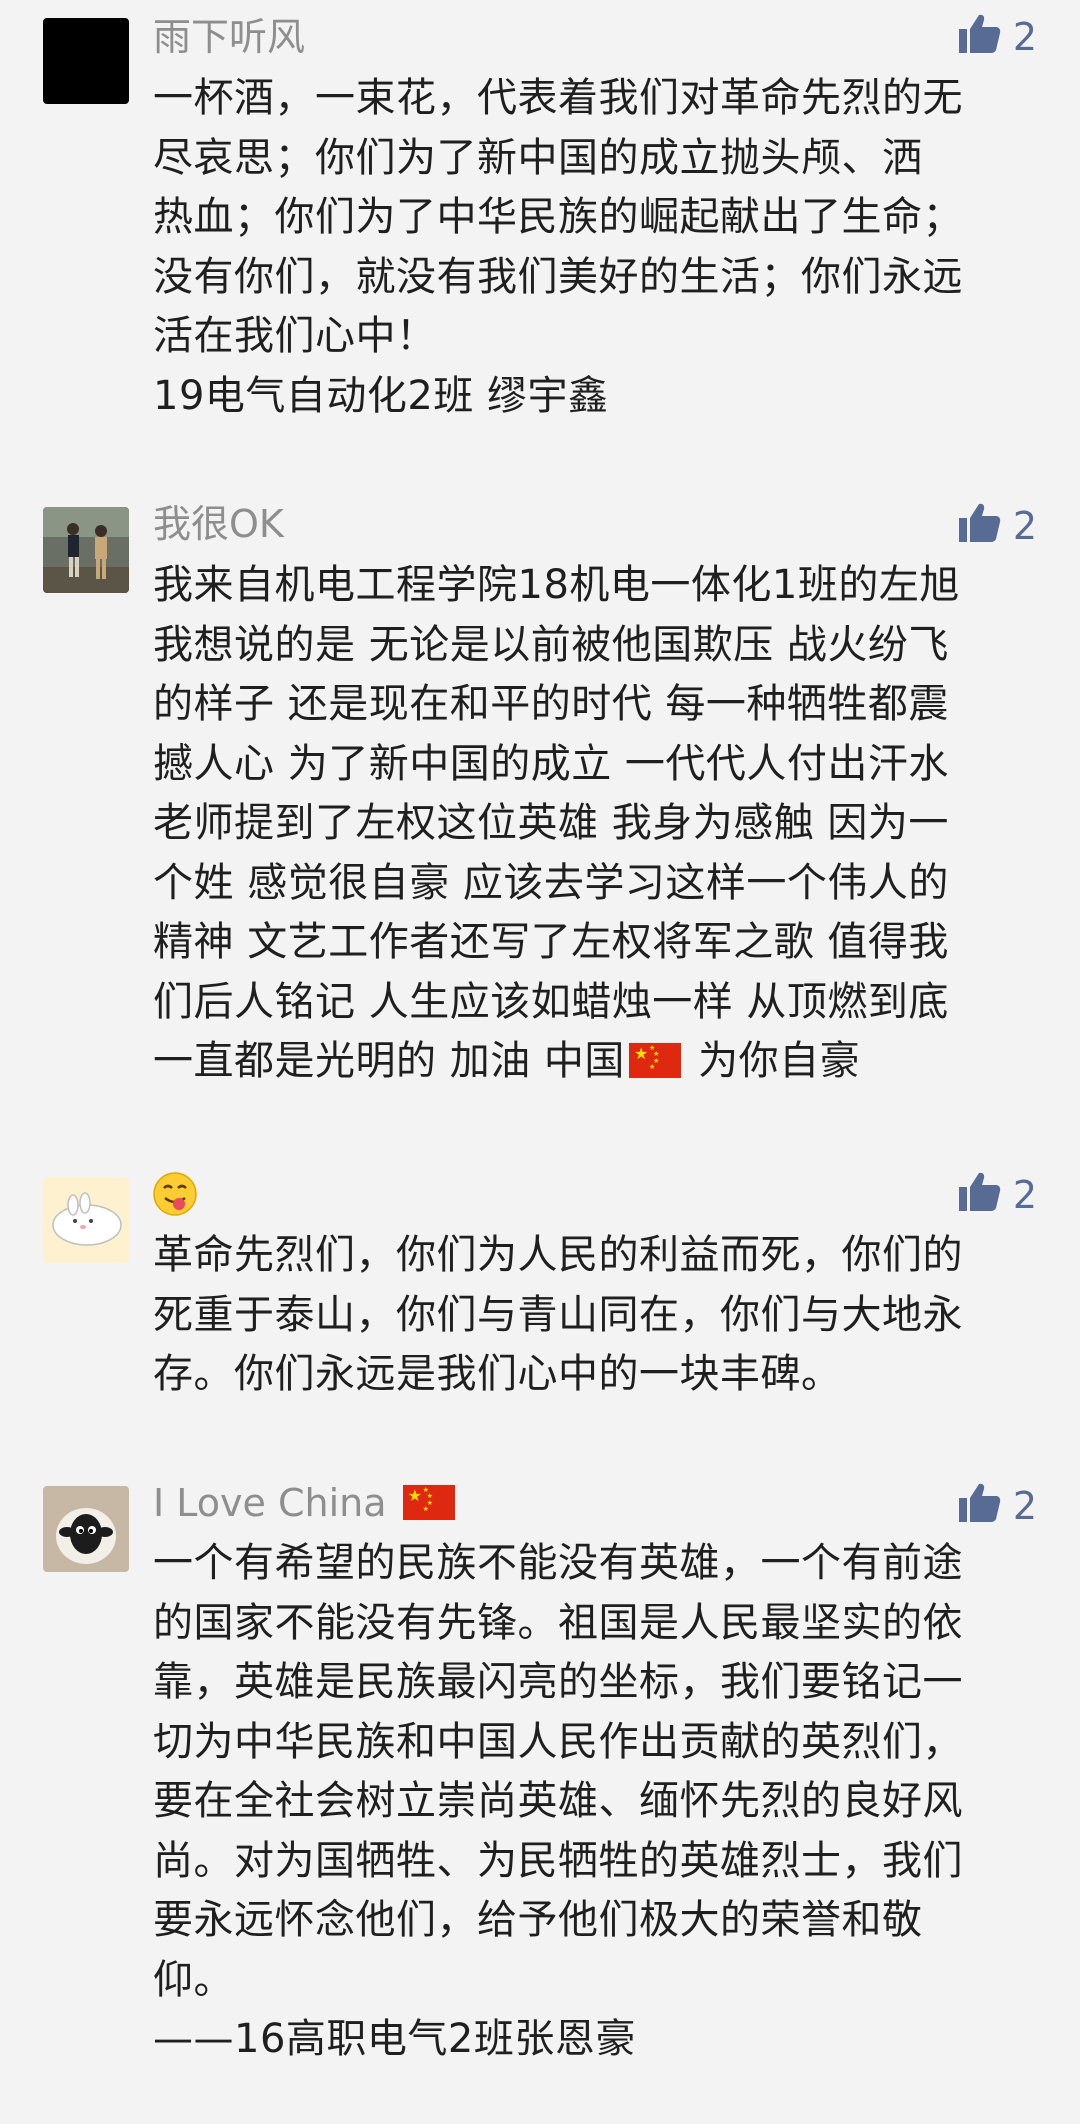 This screenshot has width=1080, height=2124. Describe the element at coordinates (229, 37) in the screenshot. I see `nickname: 雨下听风` at that location.